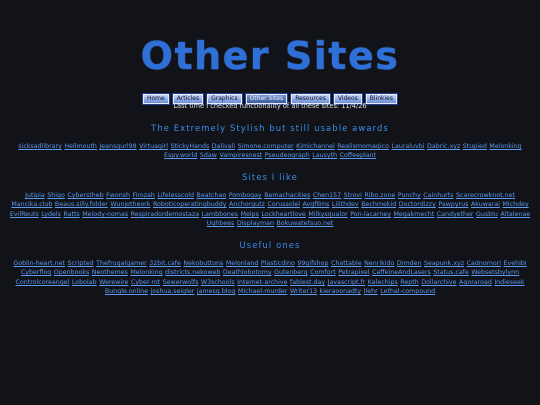 The height and width of the screenshot is (405, 540). Describe the element at coordinates (347, 282) in the screenshot. I see `site-link: Javascript.fr` at that location.